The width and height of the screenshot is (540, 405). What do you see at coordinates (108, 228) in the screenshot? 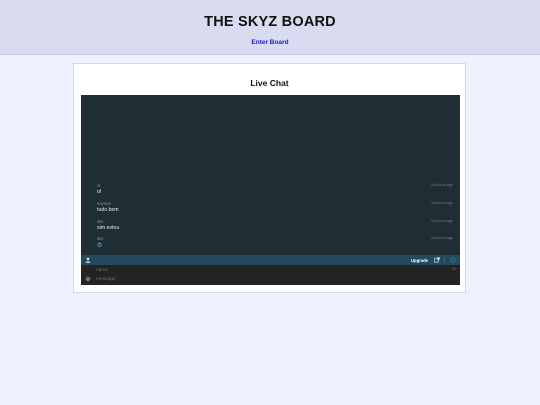
I see `message-text: sim estou` at bounding box center [108, 228].